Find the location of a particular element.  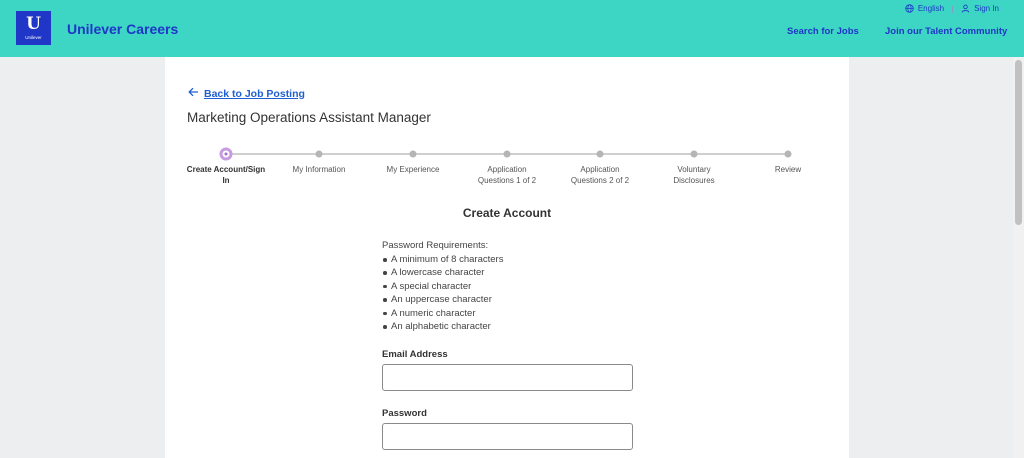

requirement-item: An uppercase character is located at coordinates (442, 299).